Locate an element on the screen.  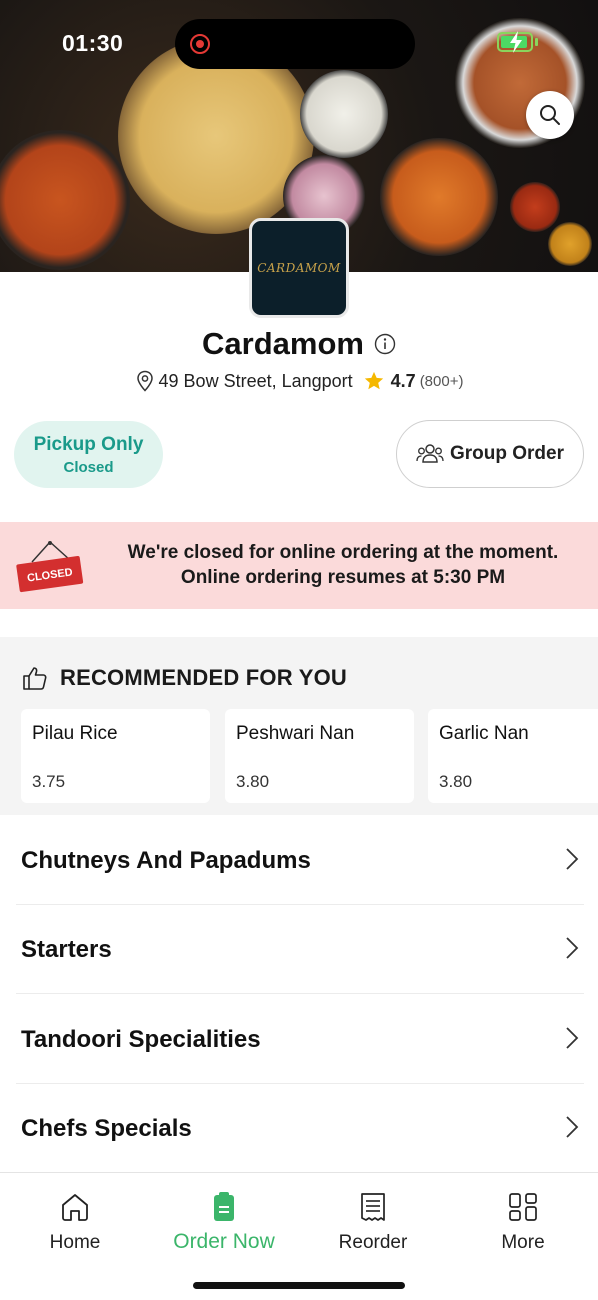
category-label: Tandoori Specialities is located at coordinates (141, 1039).